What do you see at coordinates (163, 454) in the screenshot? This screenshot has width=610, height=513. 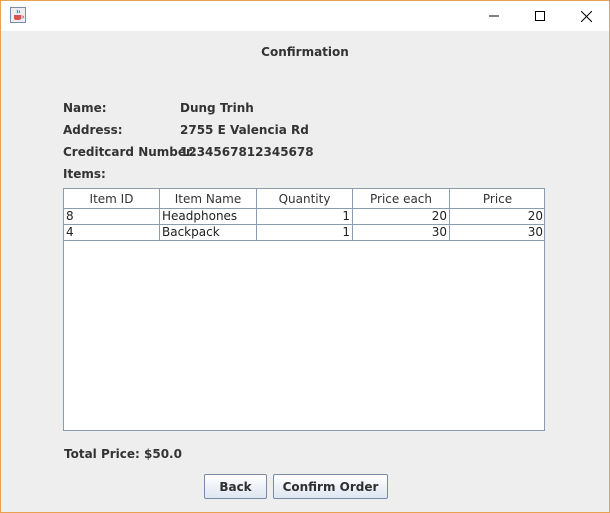 I see `total-price-value: $50.0` at bounding box center [163, 454].